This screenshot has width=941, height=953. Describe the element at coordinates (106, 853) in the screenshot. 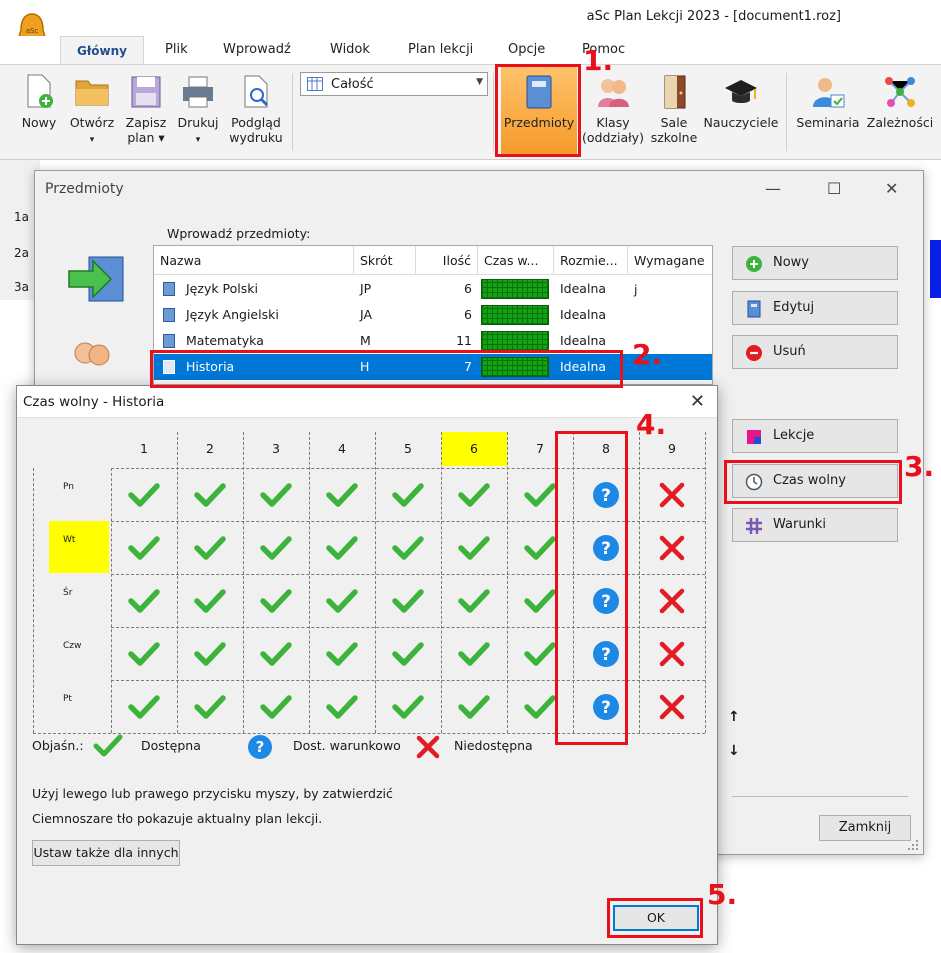

I see `apply-to-others-button: Ustaw także dla innych` at that location.